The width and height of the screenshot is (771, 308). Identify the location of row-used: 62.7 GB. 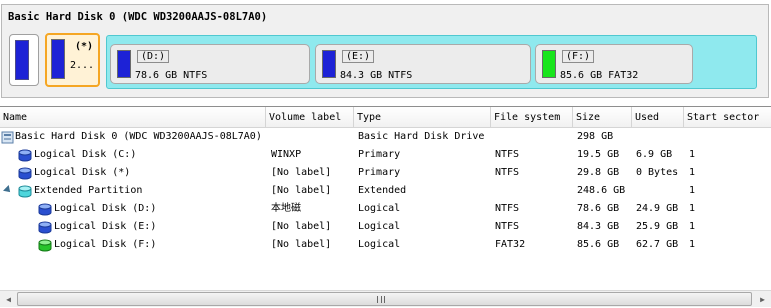
(657, 244).